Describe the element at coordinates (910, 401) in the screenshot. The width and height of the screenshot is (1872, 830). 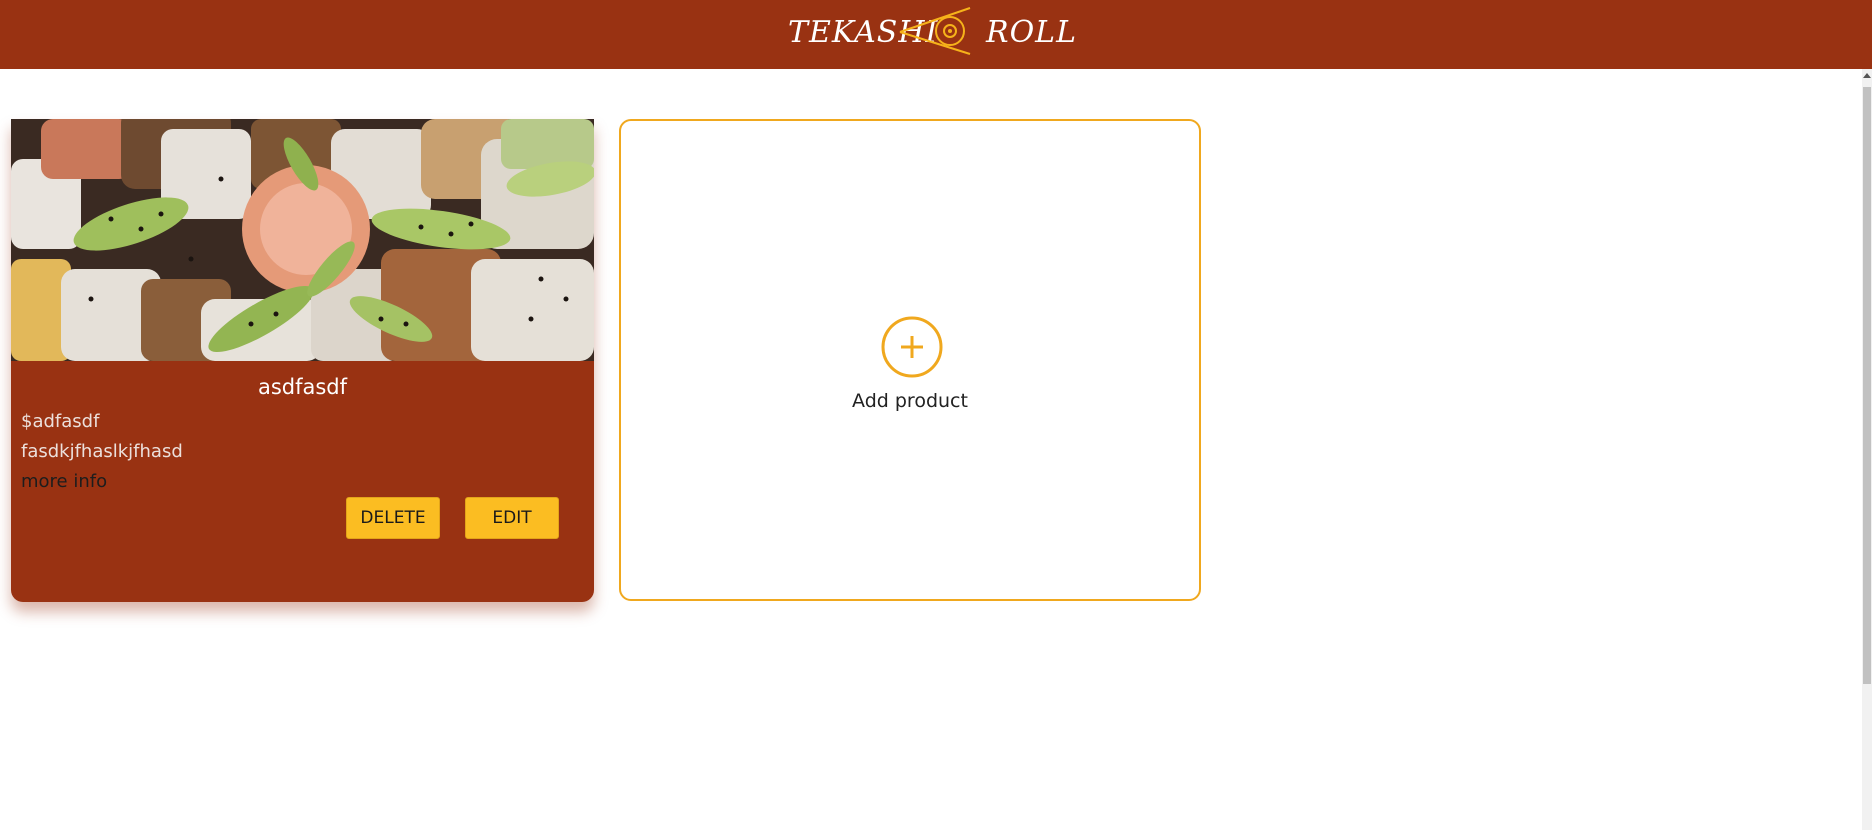
I see `add-product-label: Add product` at that location.